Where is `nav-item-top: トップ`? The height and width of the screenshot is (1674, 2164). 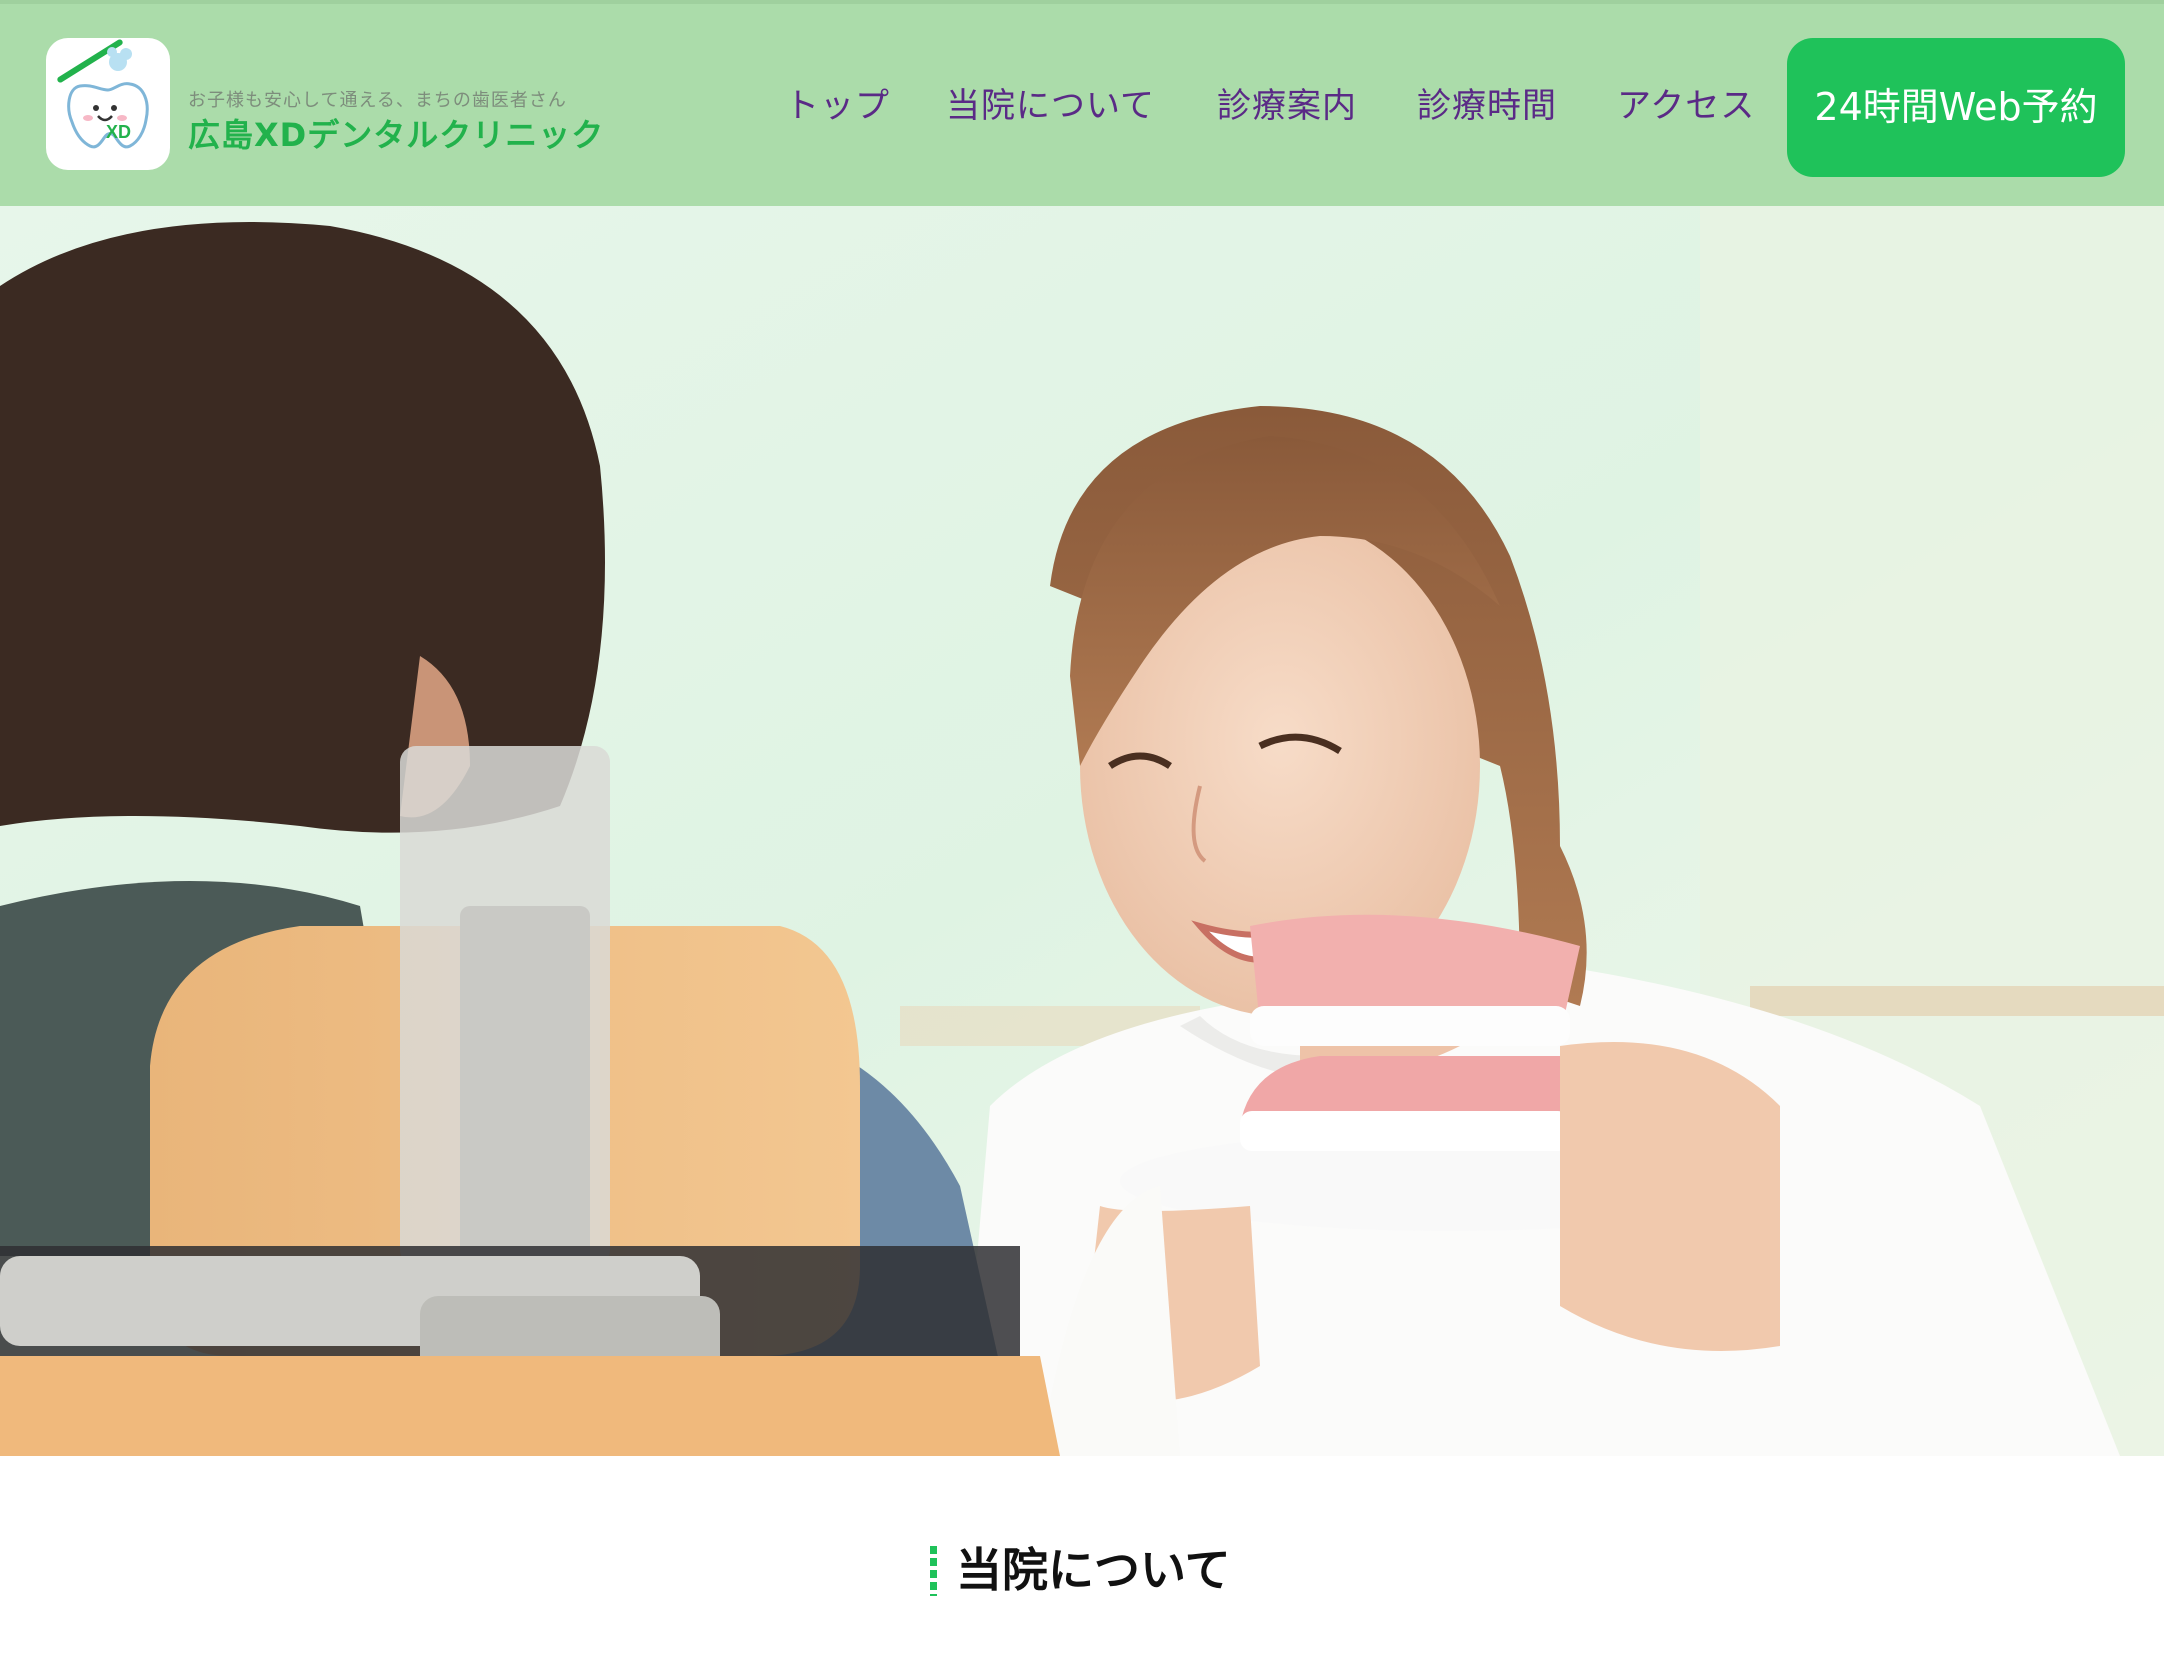 nav-item-top: トップ is located at coordinates (837, 102).